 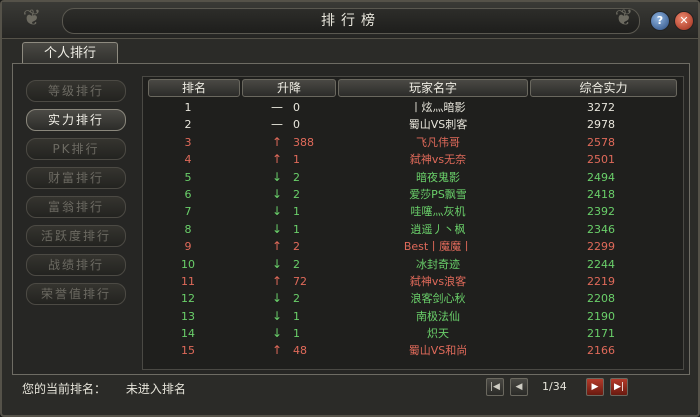 What do you see at coordinates (438, 299) in the screenshot?
I see `player-name: 浪客剑心秋` at bounding box center [438, 299].